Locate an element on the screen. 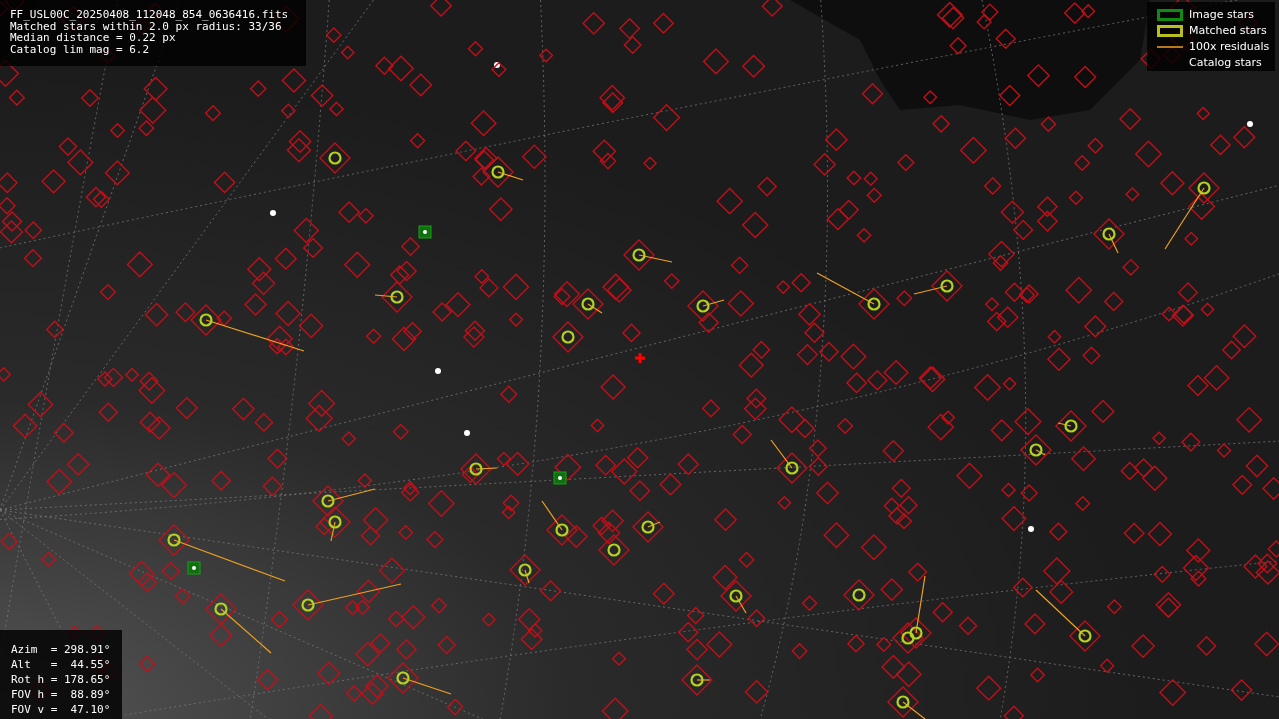 The image size is (1279, 719). info-text: Matched stars within 2.0 px radius: 33/36 is located at coordinates (146, 26).